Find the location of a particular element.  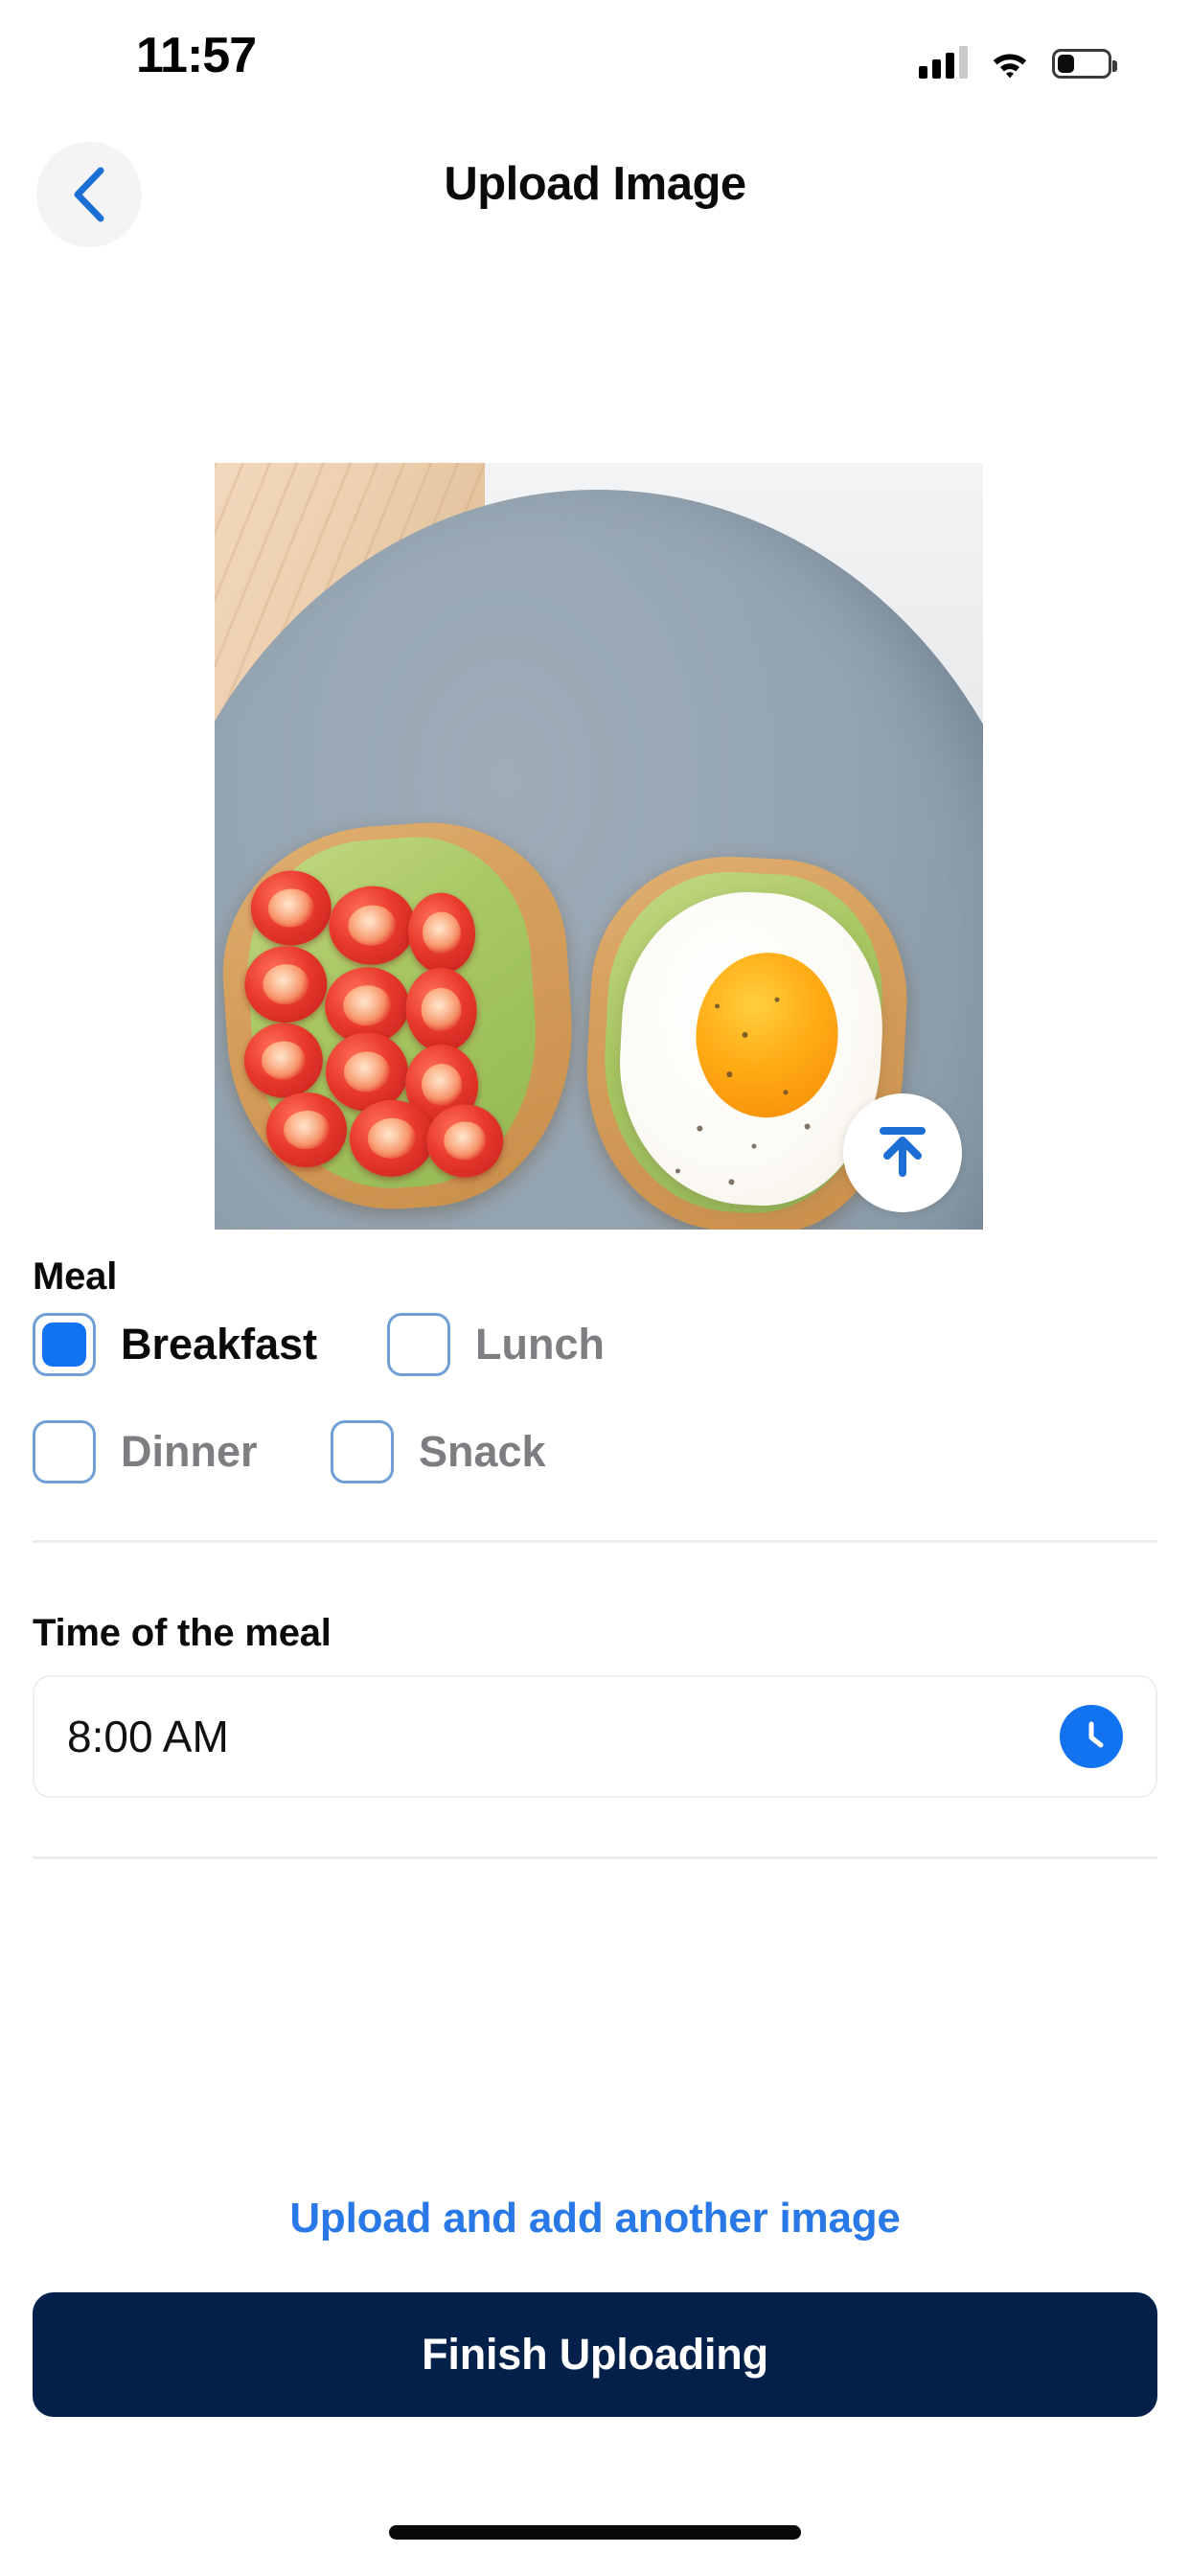

meal-option-snack: Snack is located at coordinates (439, 1452).